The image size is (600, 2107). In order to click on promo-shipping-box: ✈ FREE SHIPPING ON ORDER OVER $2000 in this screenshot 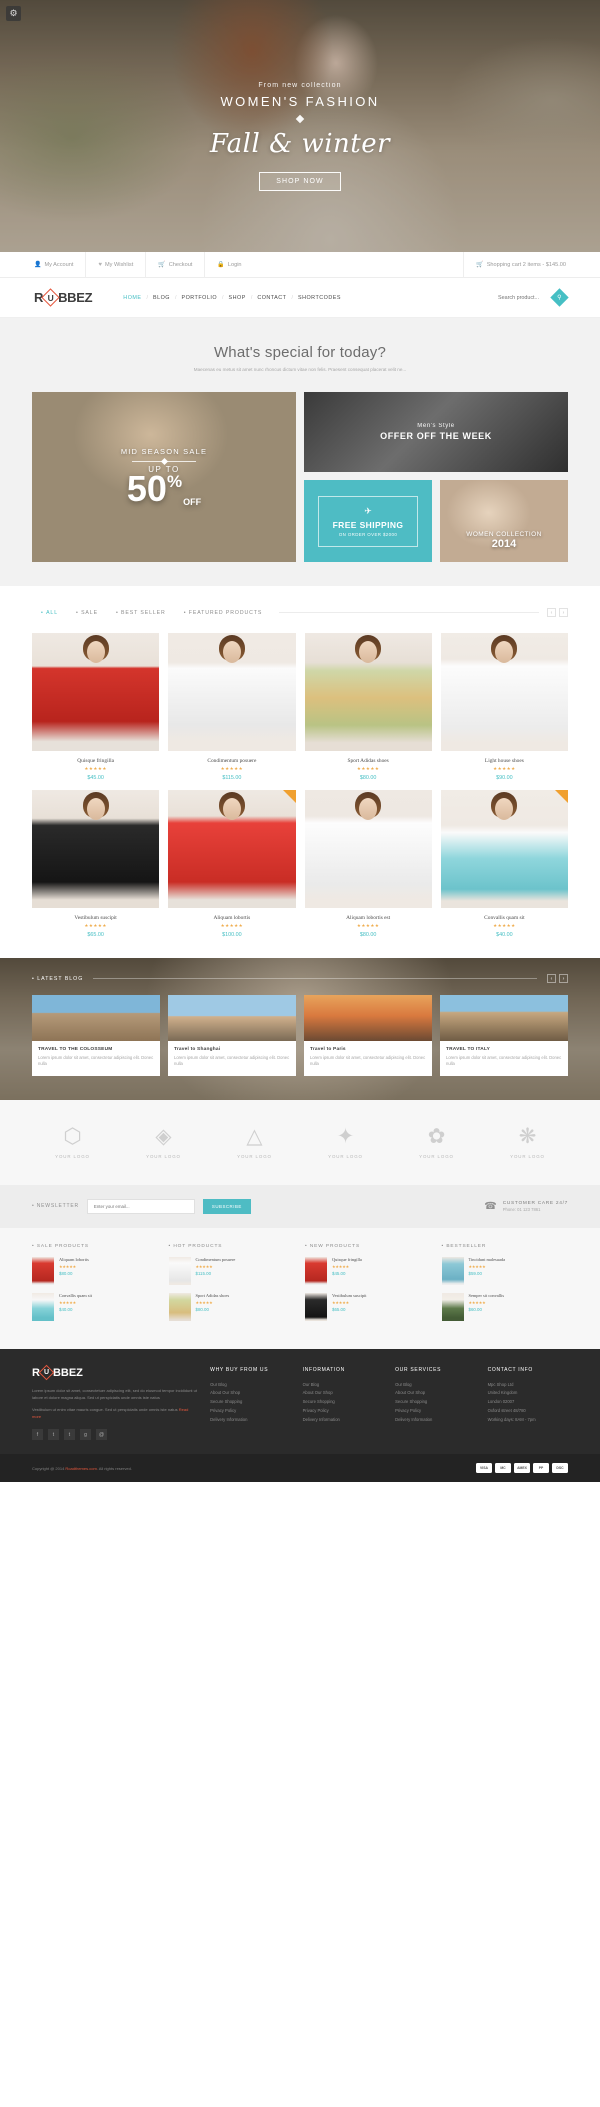, I will do `click(368, 521)`.